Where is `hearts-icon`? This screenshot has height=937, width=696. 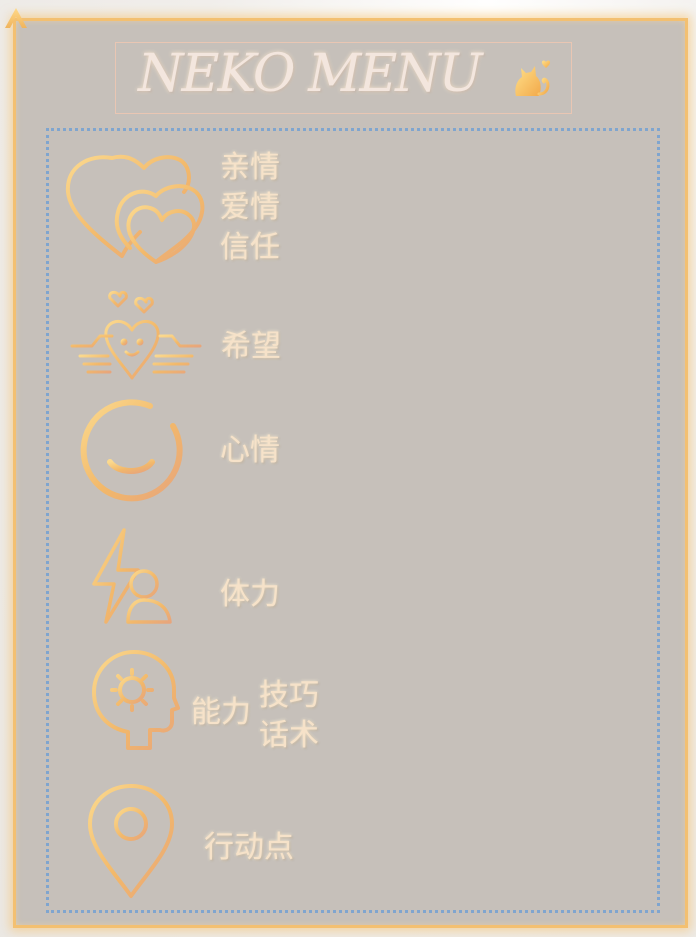 hearts-icon is located at coordinates (135, 209).